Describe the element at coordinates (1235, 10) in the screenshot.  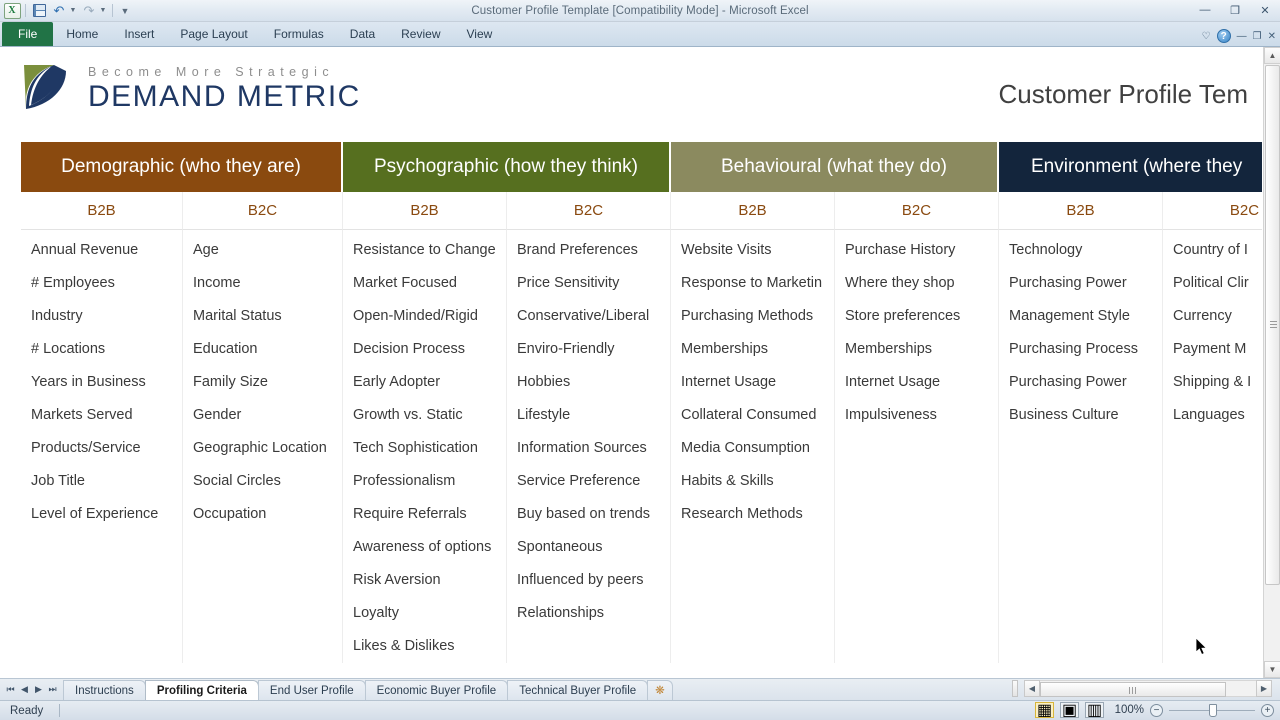
I see `restore-button: ❐` at that location.